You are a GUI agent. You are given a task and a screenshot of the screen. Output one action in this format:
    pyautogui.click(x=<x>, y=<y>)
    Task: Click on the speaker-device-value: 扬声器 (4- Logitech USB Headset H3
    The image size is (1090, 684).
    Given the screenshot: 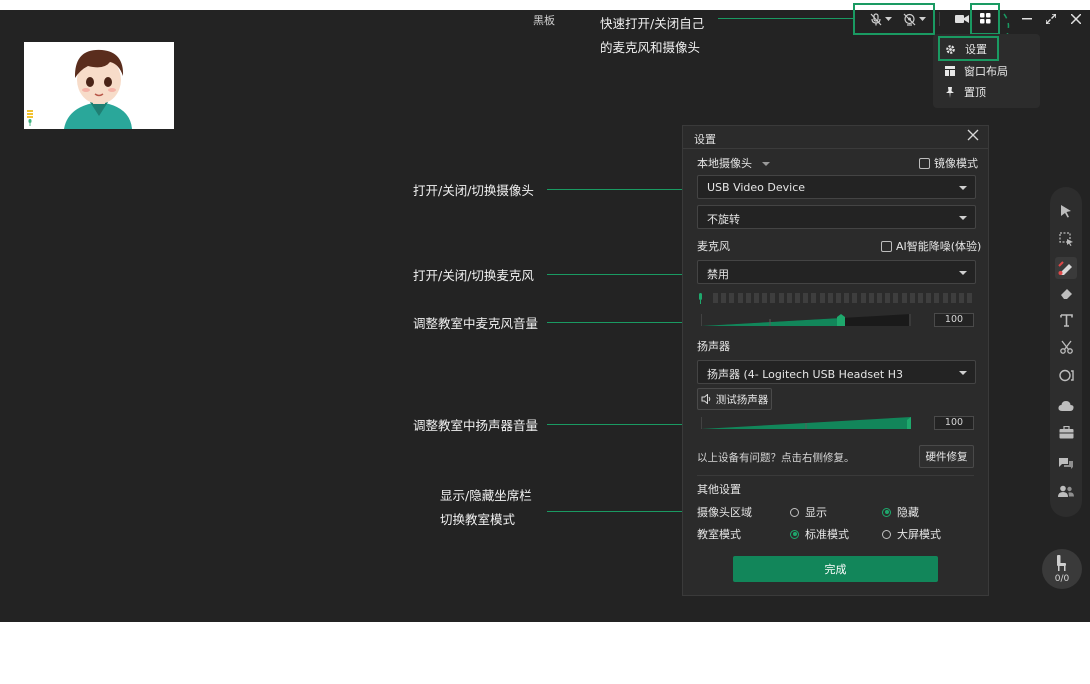 What is the action you would take?
    pyautogui.click(x=805, y=374)
    